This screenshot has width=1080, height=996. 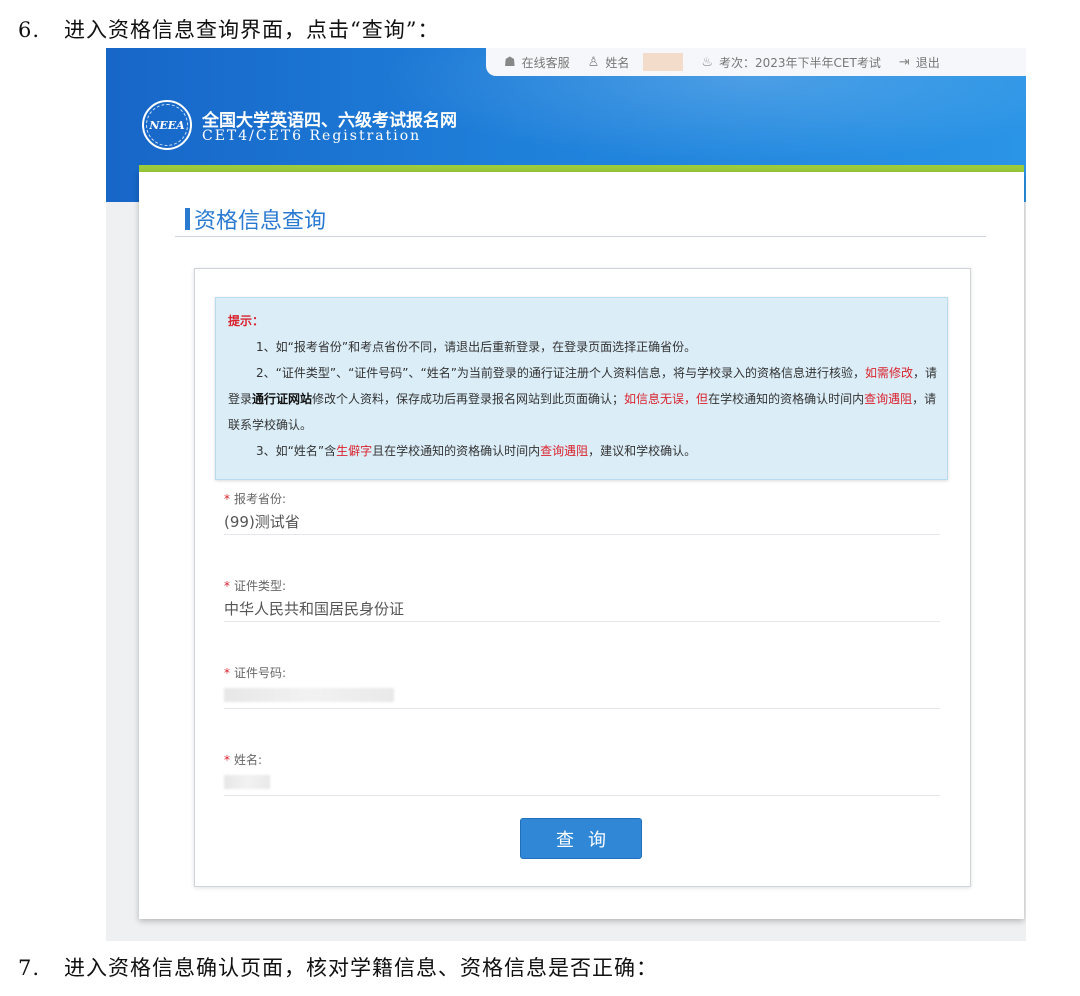 I want to click on notice-item-2-red-1: 如需修改, so click(x=888, y=373).